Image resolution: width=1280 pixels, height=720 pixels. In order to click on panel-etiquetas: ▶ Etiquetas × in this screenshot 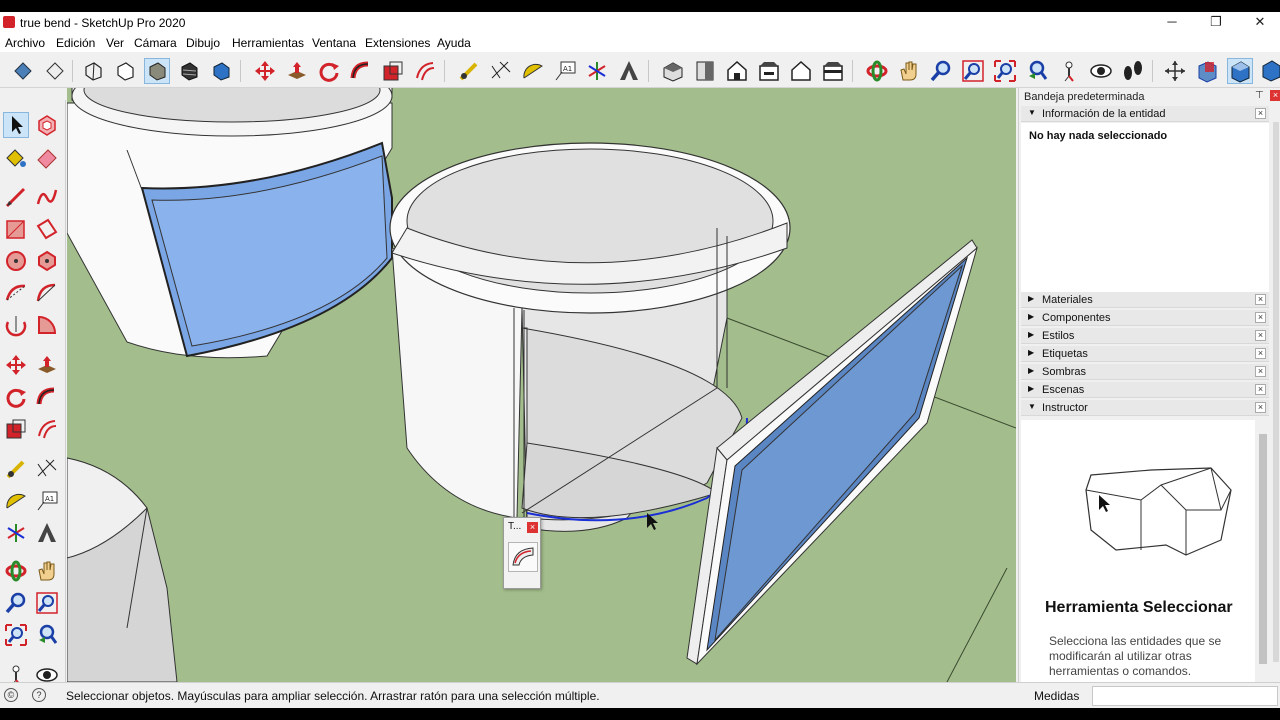, I will do `click(1145, 354)`.